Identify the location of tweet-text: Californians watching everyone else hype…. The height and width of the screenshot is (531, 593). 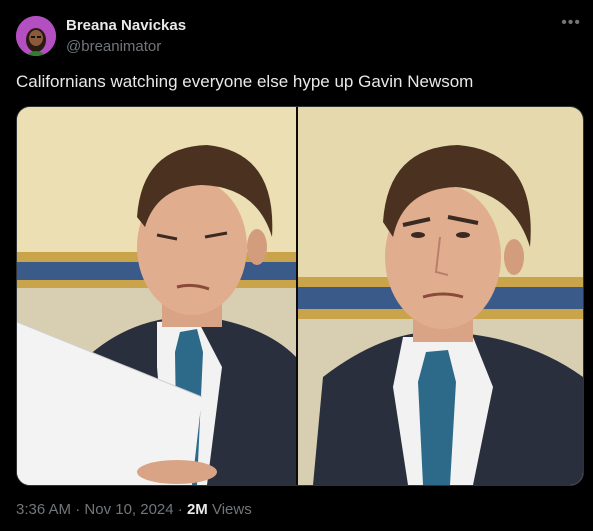
(245, 81).